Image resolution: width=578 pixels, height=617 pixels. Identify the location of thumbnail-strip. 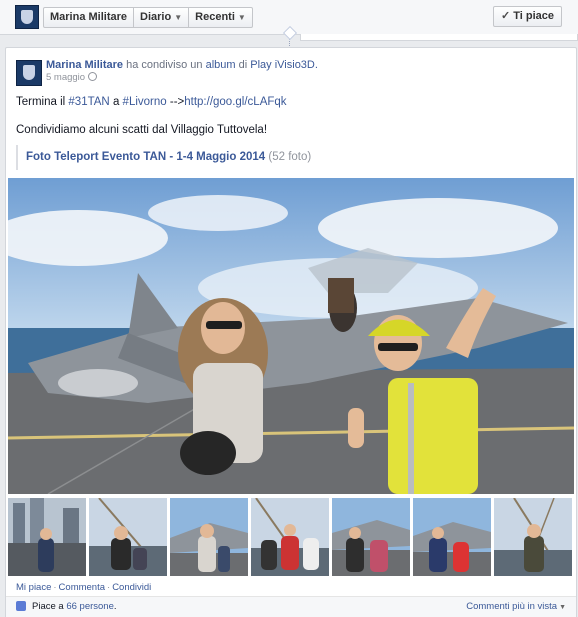
(291, 537).